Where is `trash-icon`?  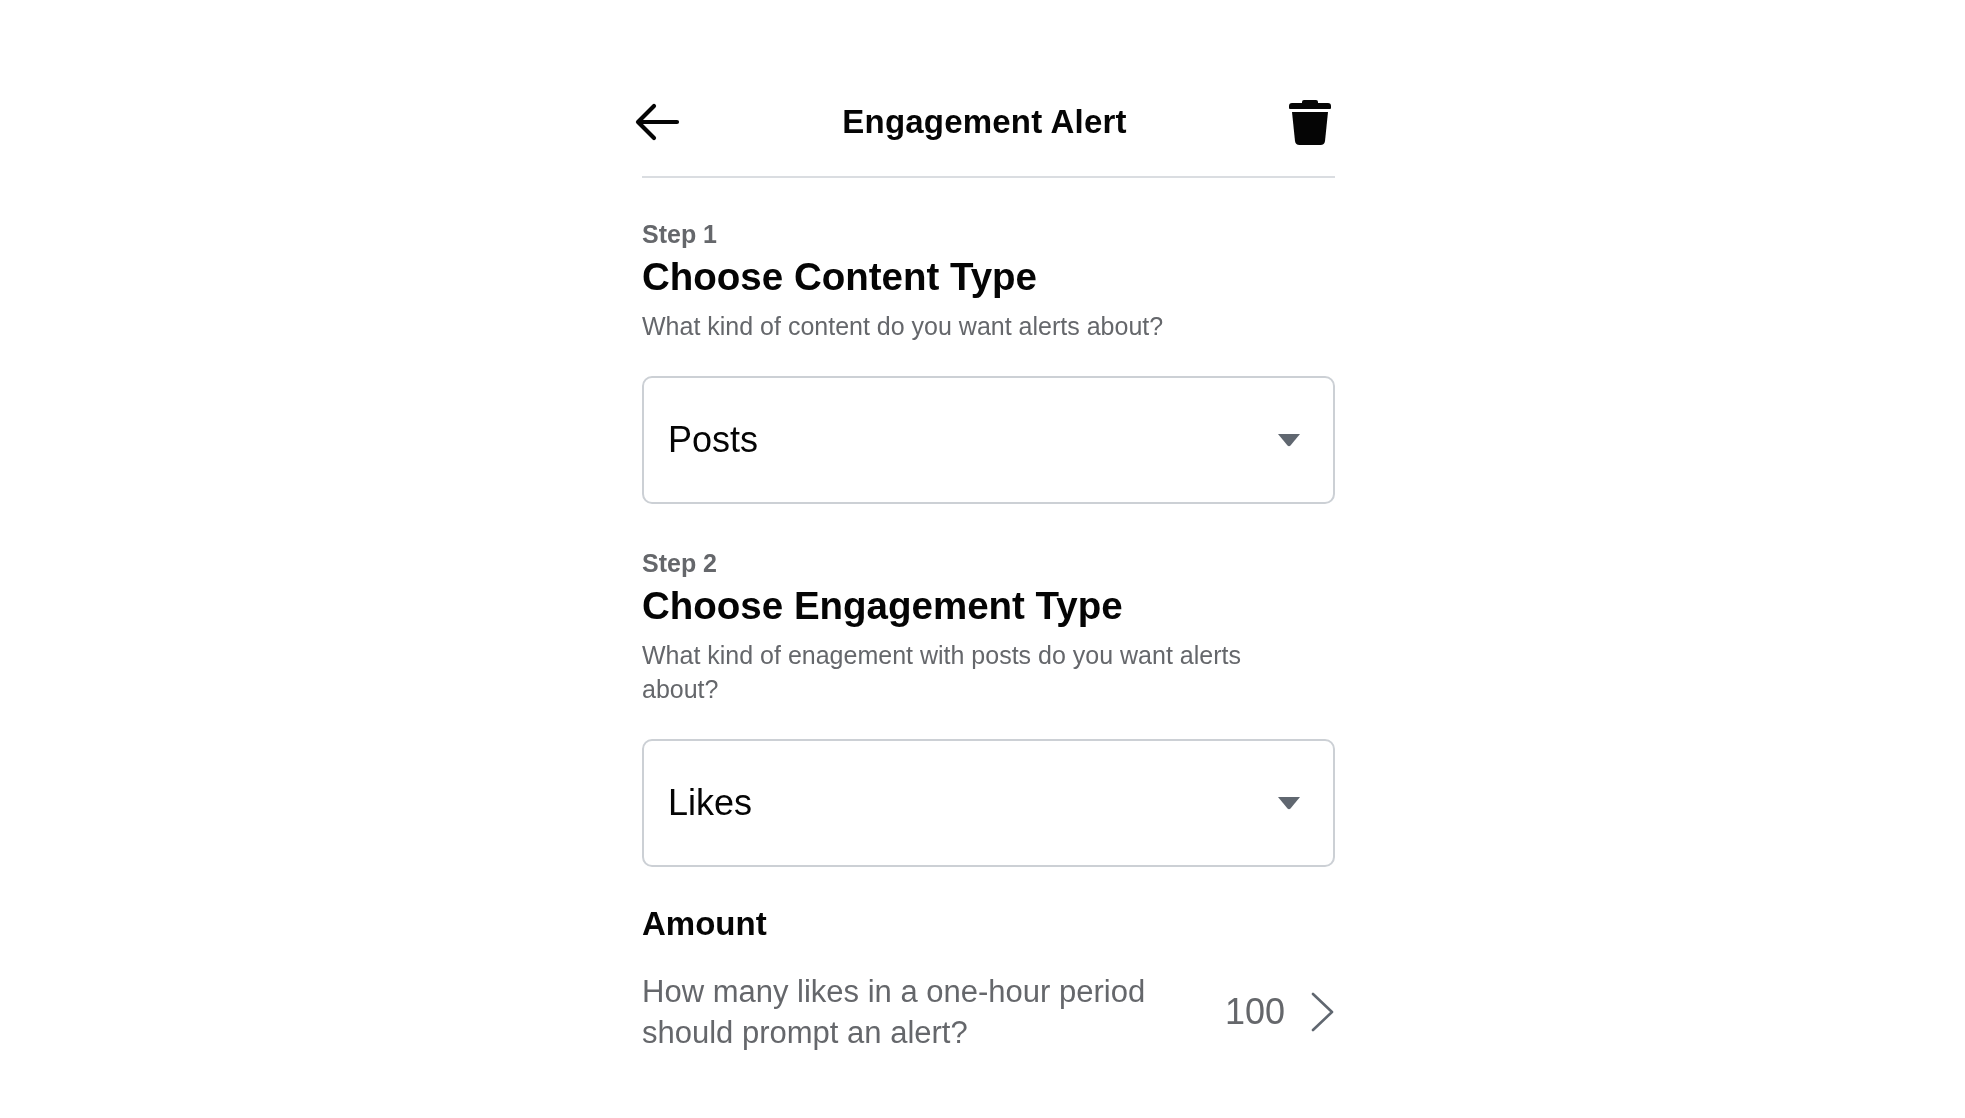 trash-icon is located at coordinates (1310, 122).